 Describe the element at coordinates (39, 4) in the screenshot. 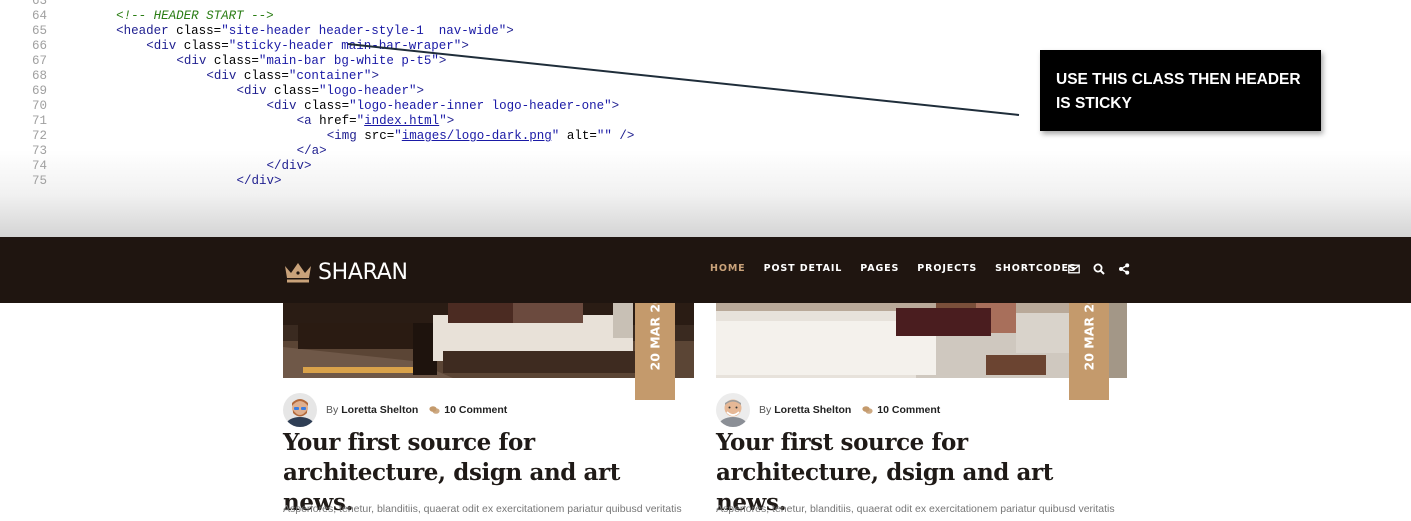

I see `line-number: 63` at that location.